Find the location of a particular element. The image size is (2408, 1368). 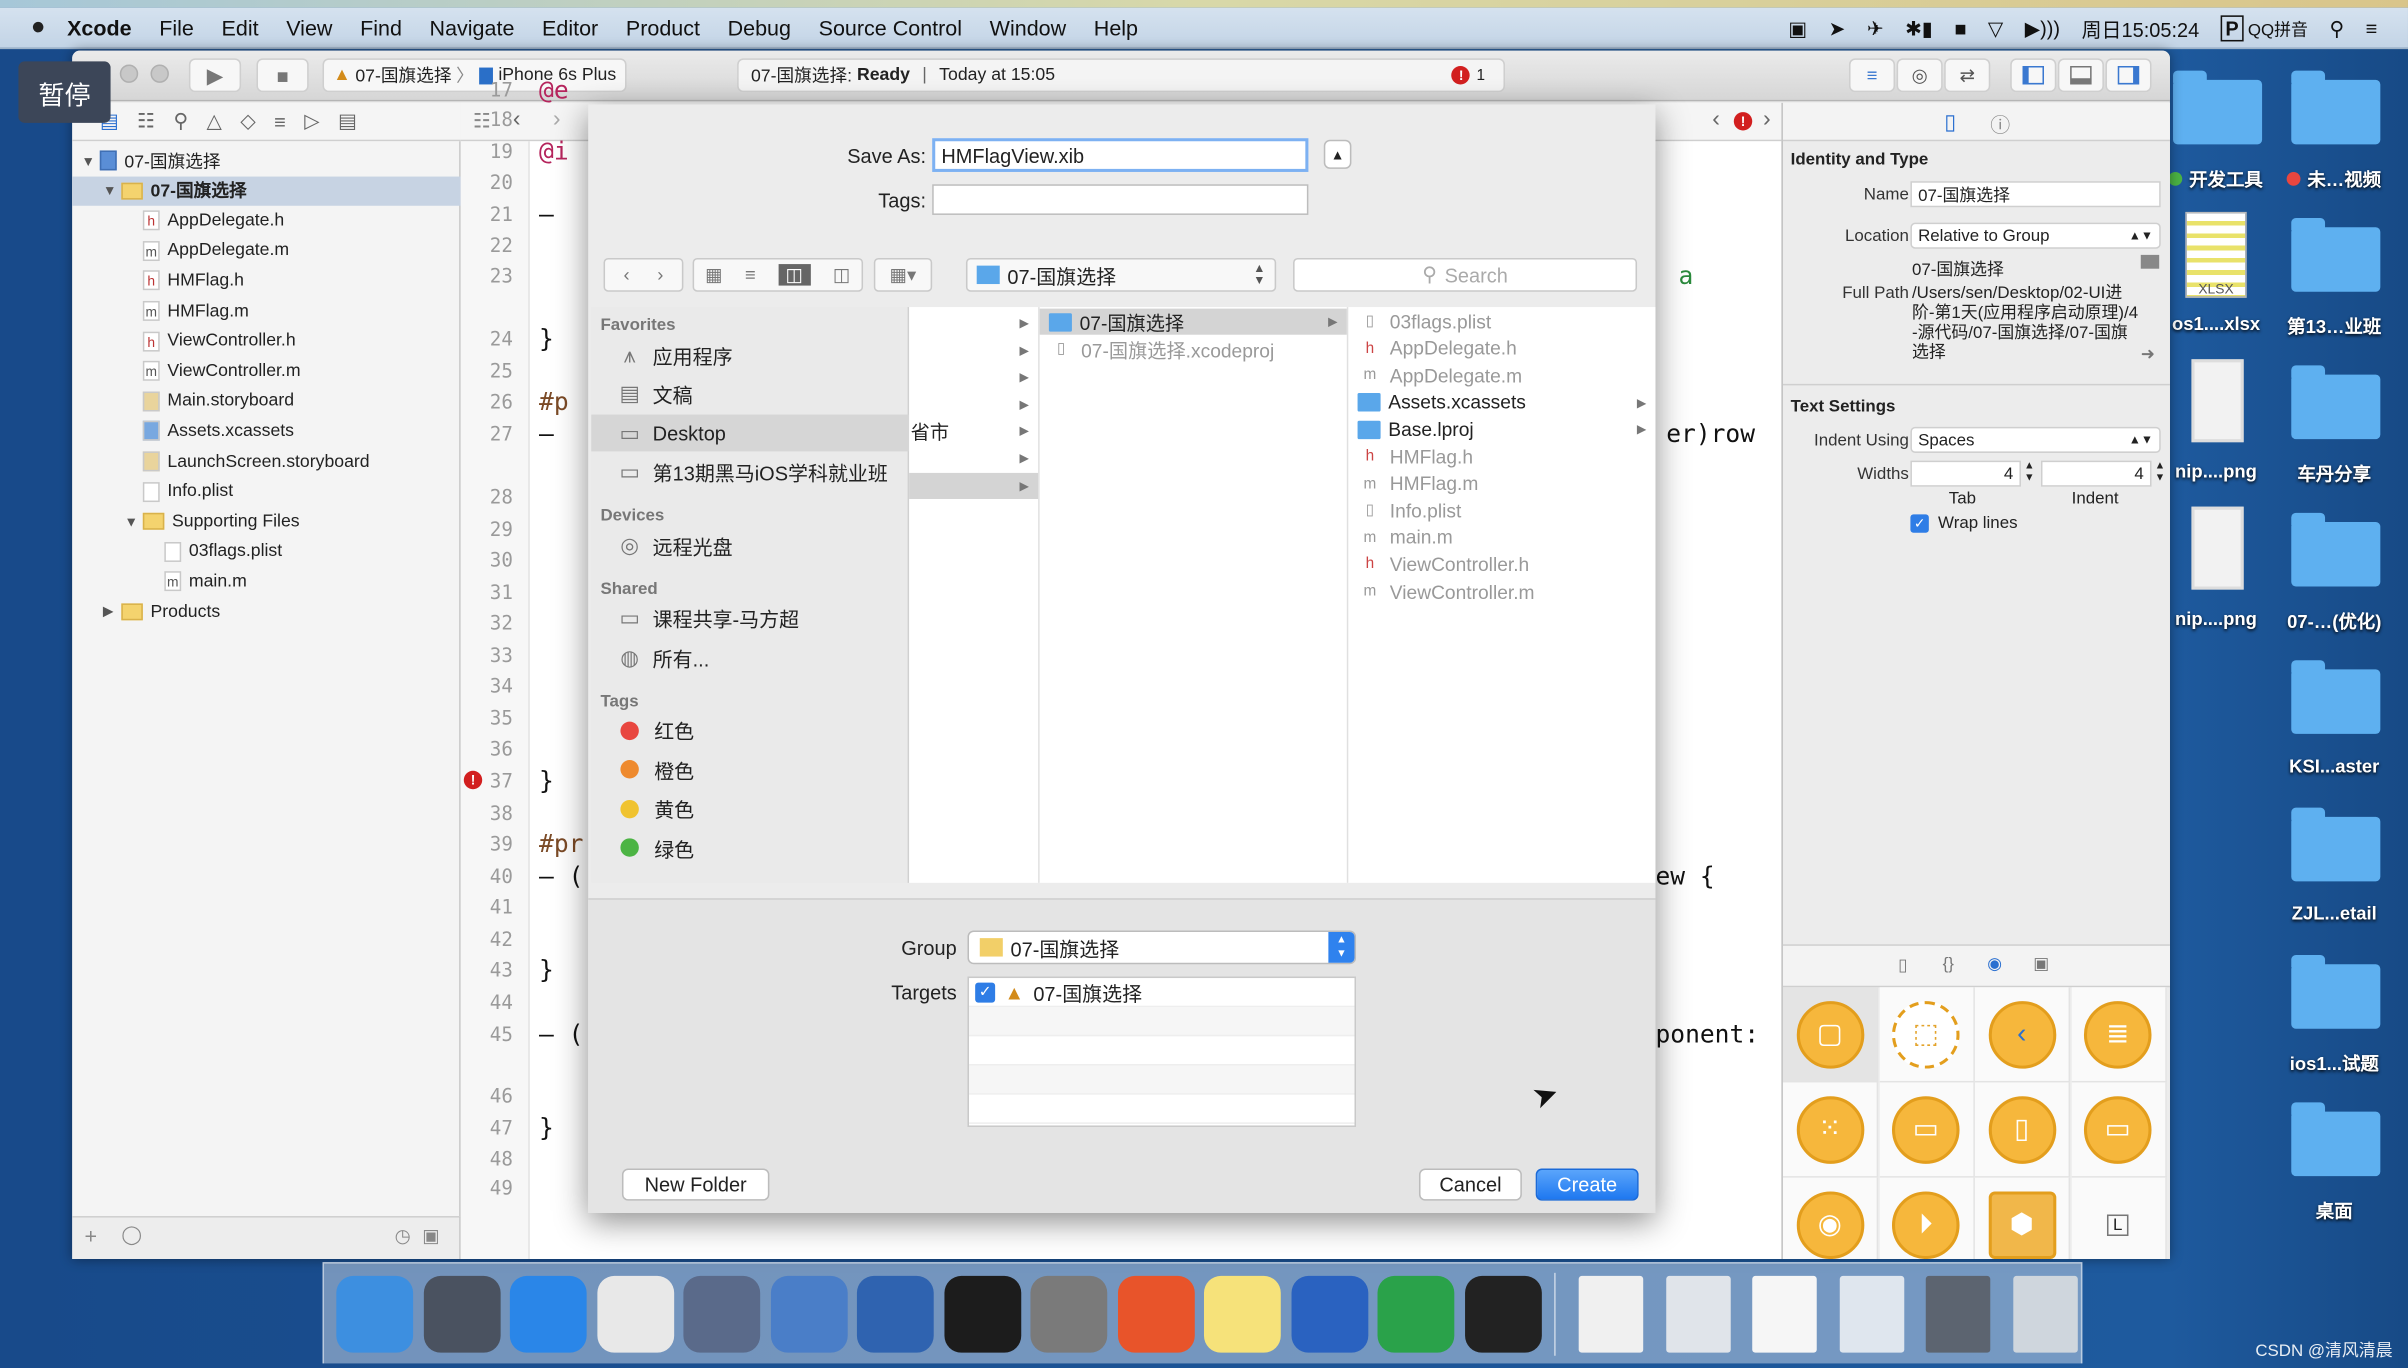

library-item: ⏵ is located at coordinates (1926, 1218).